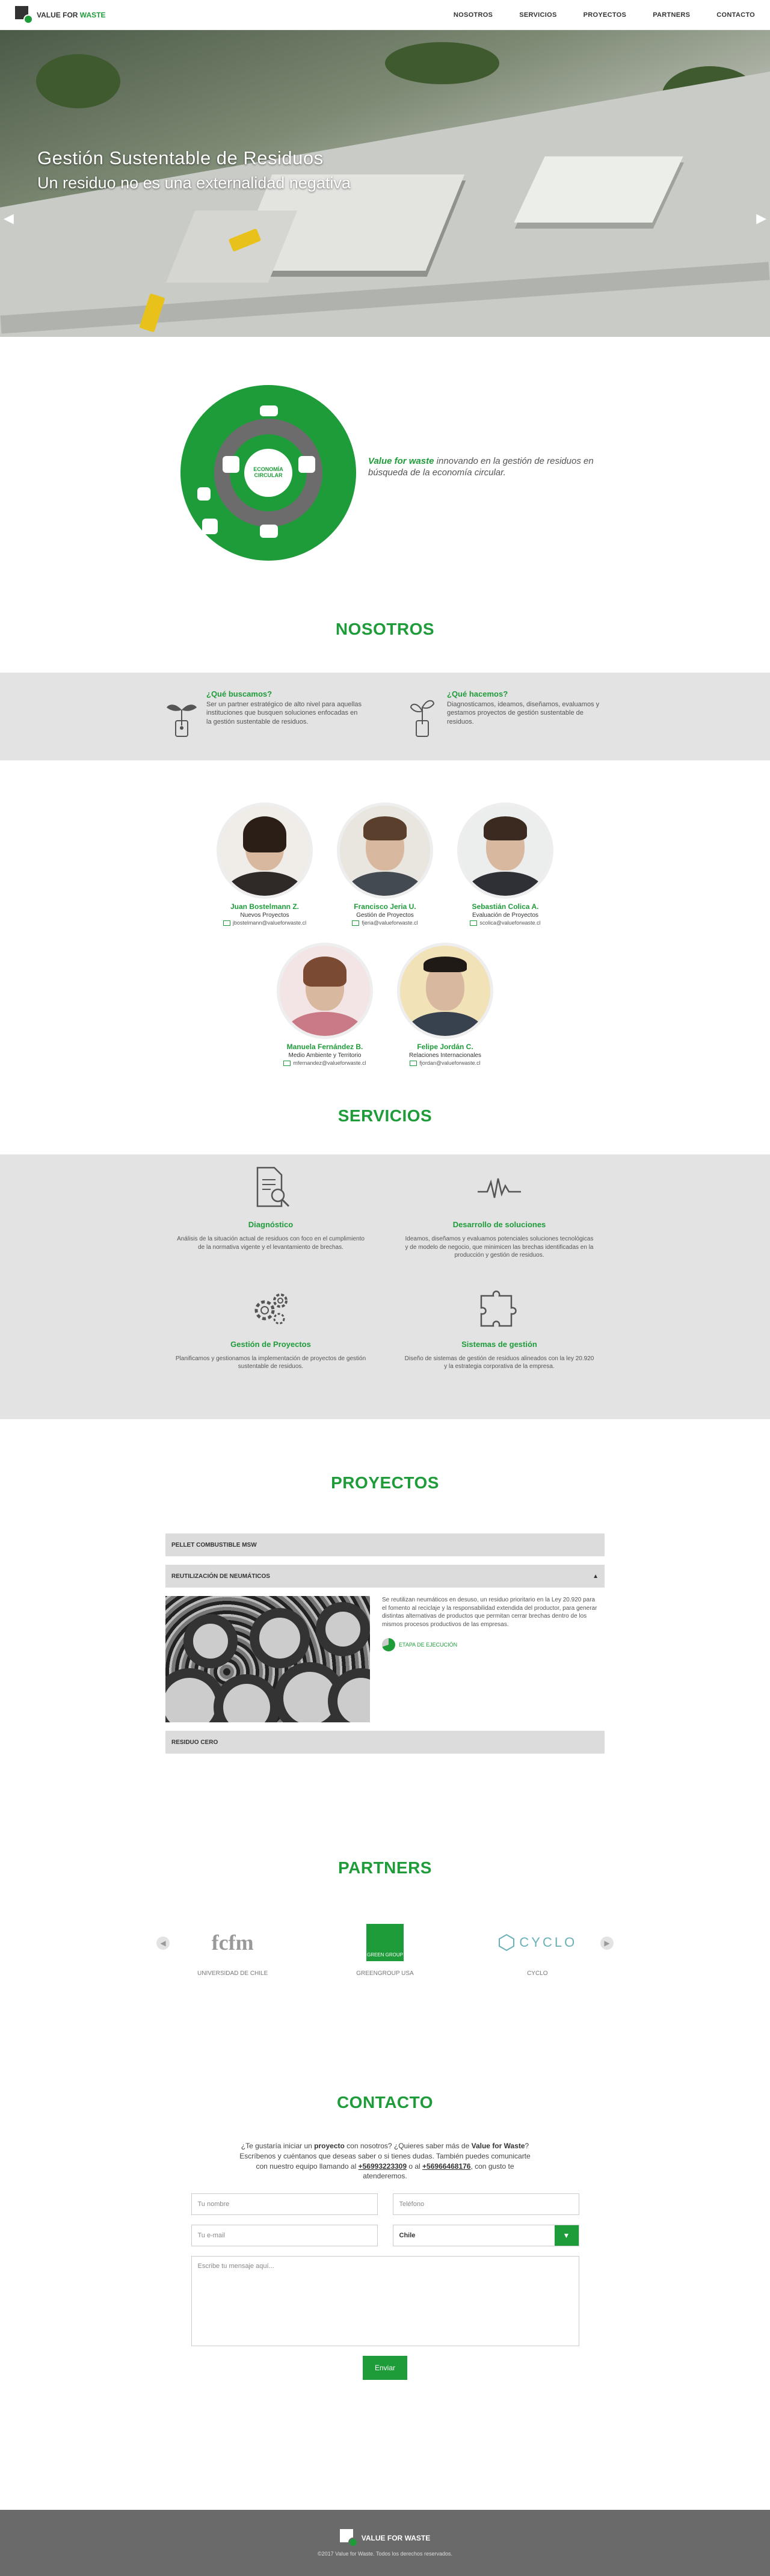 The width and height of the screenshot is (770, 2576). What do you see at coordinates (446, 2166) in the screenshot?
I see `phone-link-2: +56966468176` at bounding box center [446, 2166].